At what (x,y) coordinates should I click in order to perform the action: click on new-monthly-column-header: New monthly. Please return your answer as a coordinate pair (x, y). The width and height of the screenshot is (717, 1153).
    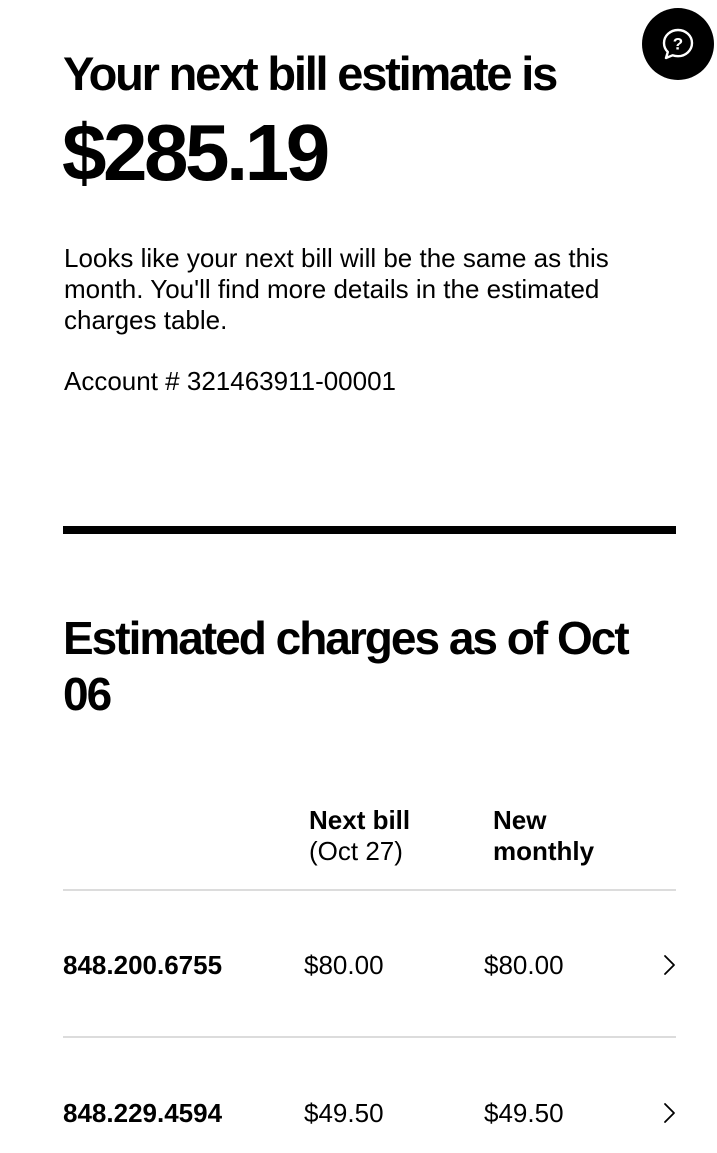
    Looking at the image, I should click on (543, 836).